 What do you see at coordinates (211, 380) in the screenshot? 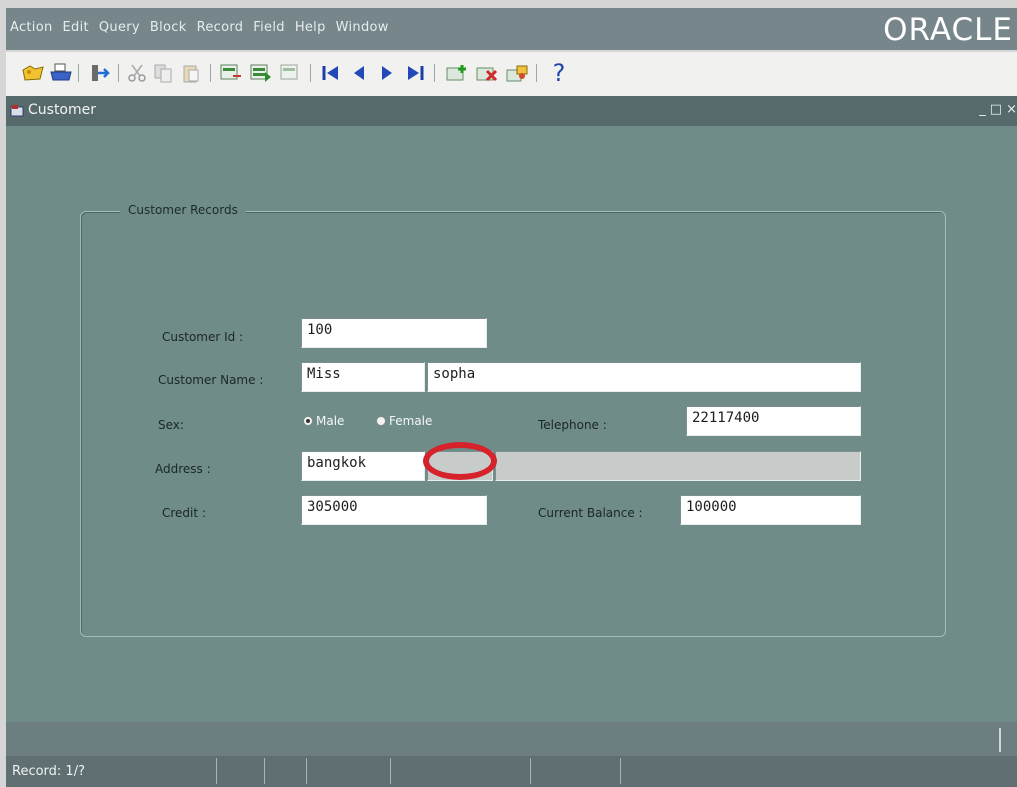
I see `customer-name-label: Customer Name :` at bounding box center [211, 380].